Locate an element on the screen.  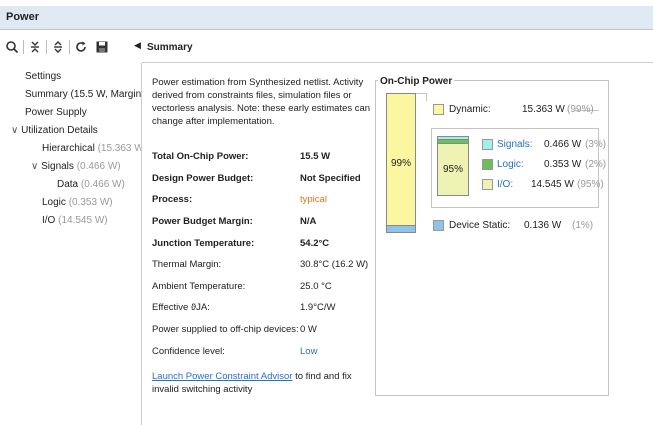
summary-row: Thermal Margin: 30.8°C (16.2 W) is located at coordinates (262, 266).